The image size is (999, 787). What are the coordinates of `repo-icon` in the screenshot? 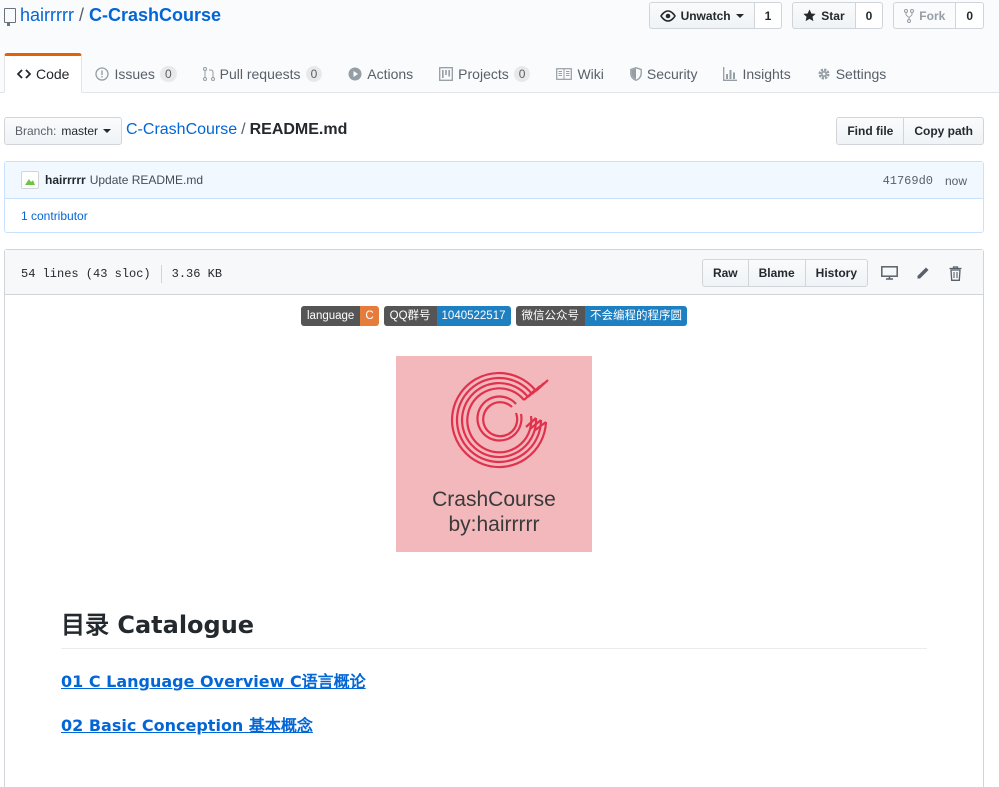 It's located at (10, 16).